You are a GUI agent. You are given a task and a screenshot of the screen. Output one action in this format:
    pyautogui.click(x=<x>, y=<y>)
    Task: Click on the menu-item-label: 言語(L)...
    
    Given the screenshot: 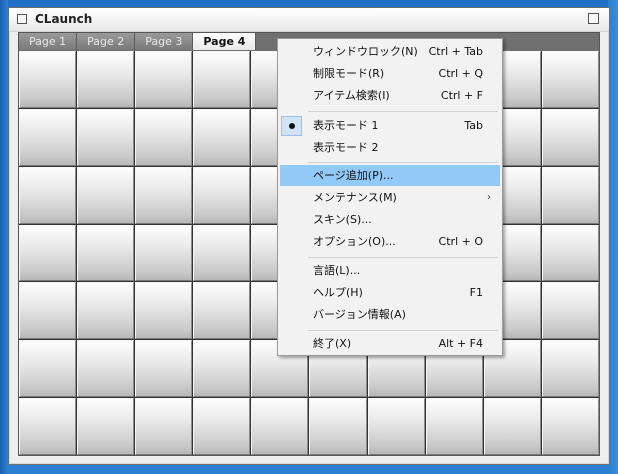 What is the action you would take?
    pyautogui.click(x=337, y=270)
    